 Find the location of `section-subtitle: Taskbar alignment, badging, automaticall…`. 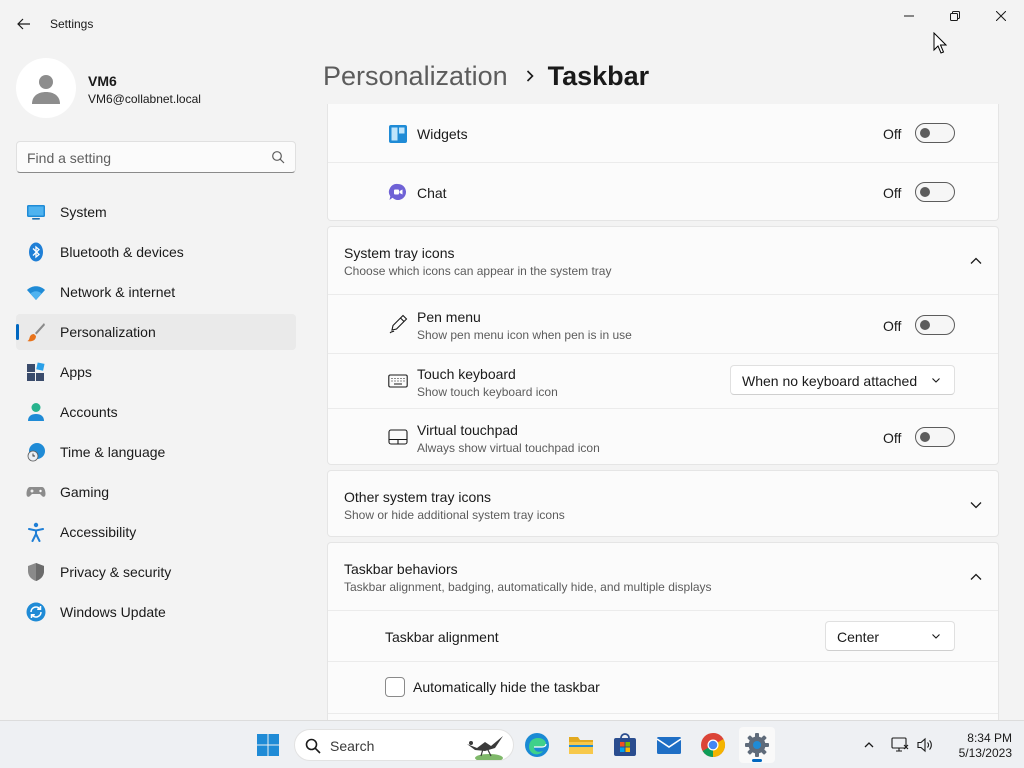

section-subtitle: Taskbar alignment, badging, automaticall… is located at coordinates (528, 587).